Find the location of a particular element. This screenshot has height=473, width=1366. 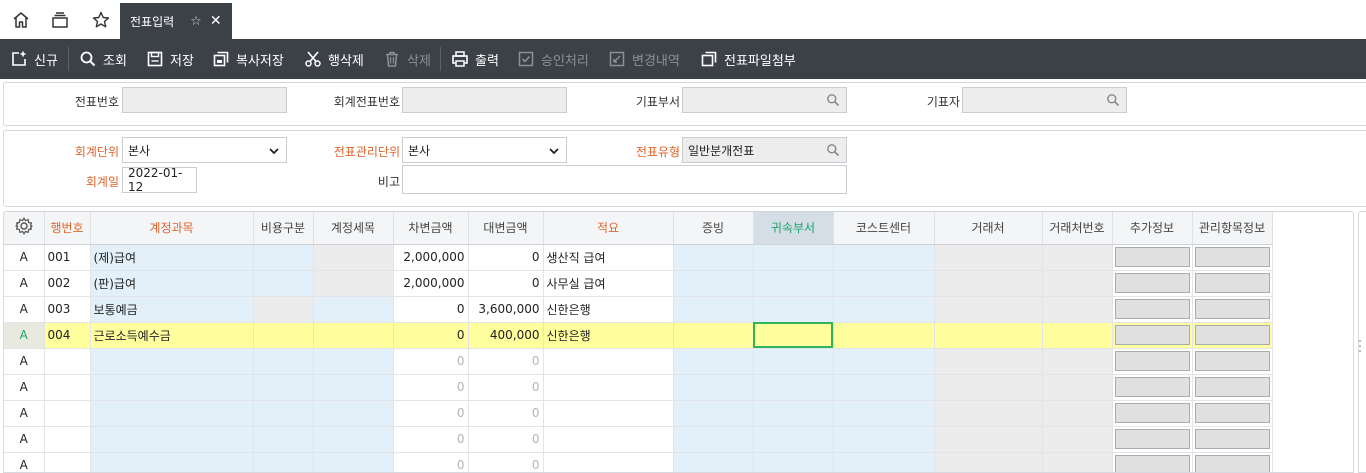

summary-cell: 생산직 급여 is located at coordinates (608, 257).